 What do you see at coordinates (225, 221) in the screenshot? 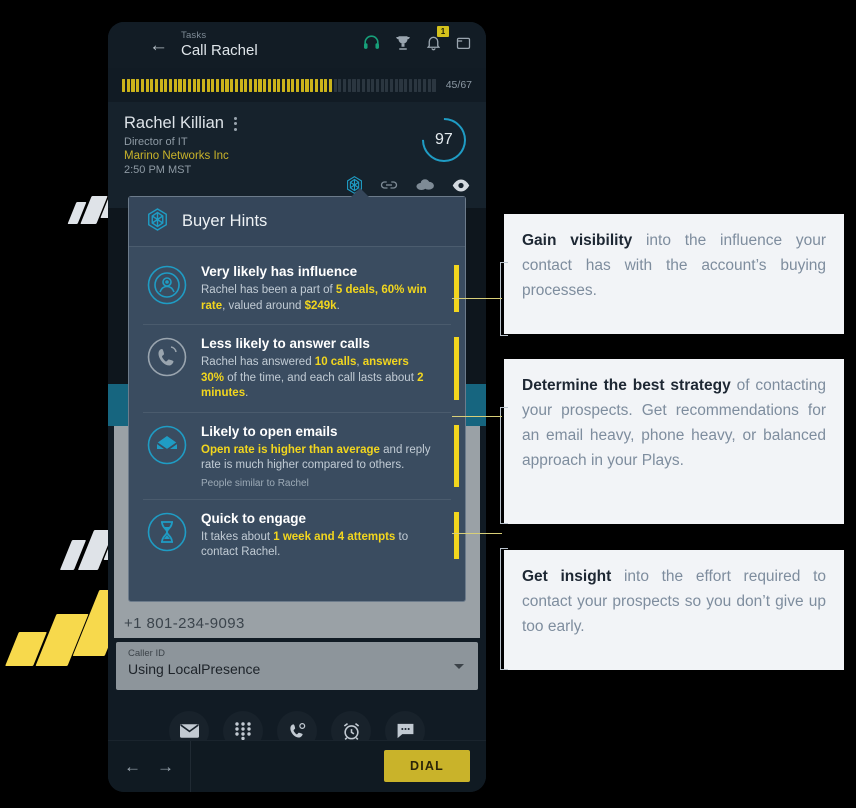
I see `buyer-hints-title: Buyer Hints` at bounding box center [225, 221].